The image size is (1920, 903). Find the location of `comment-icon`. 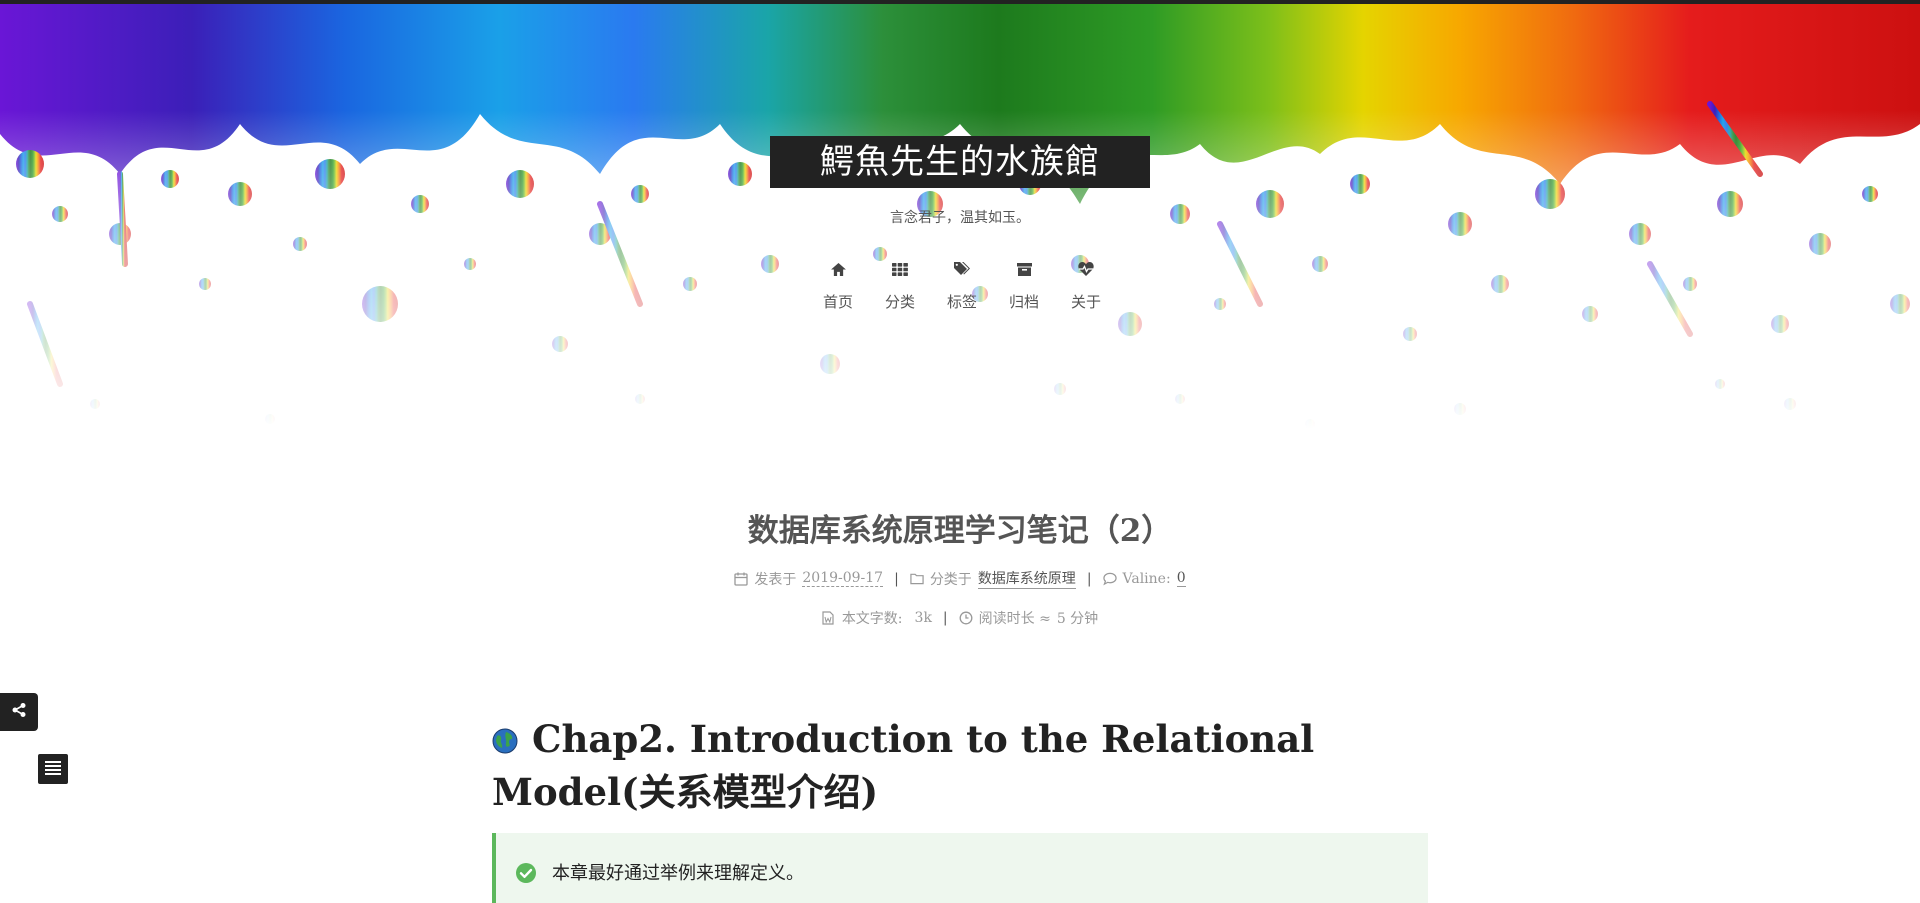

comment-icon is located at coordinates (1109, 579).